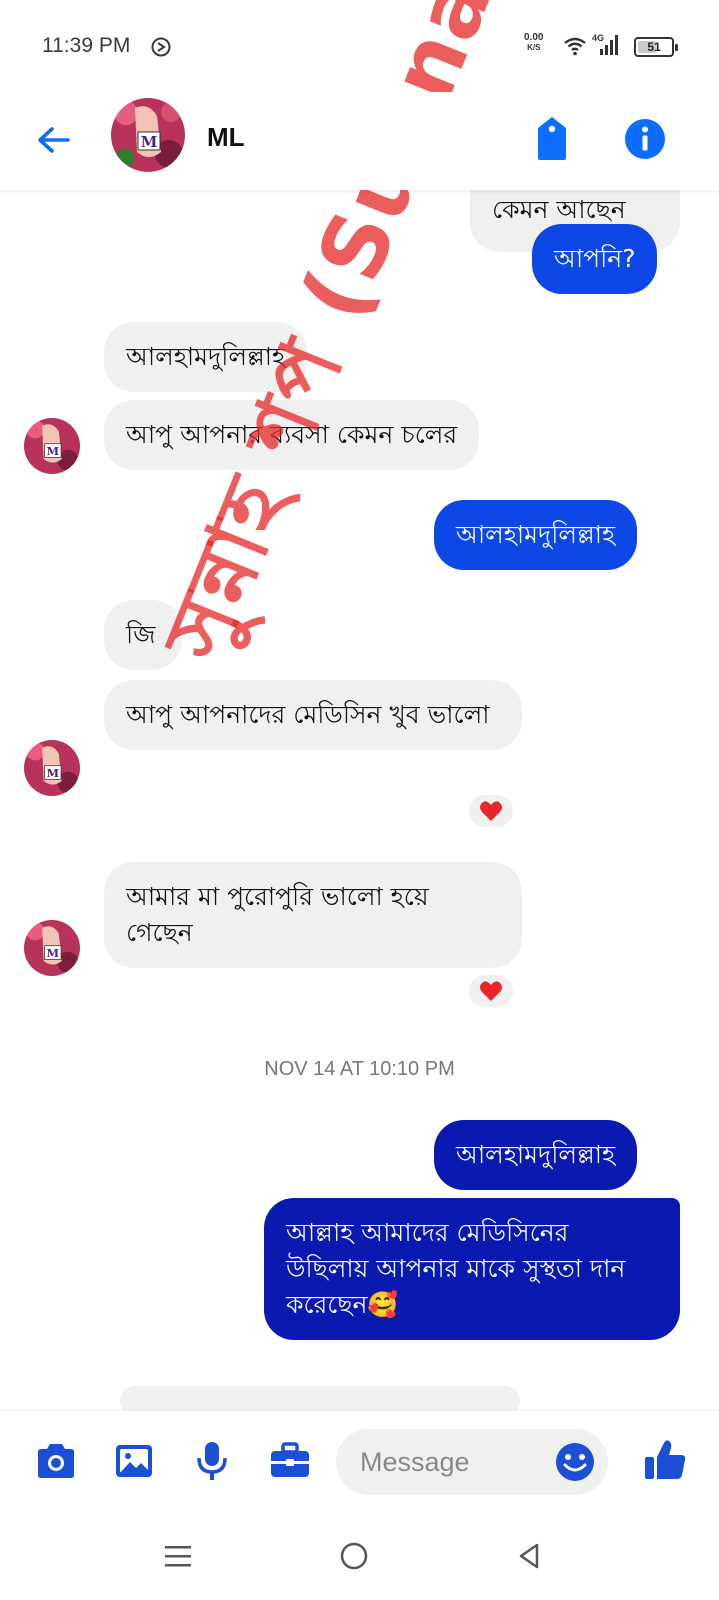 The width and height of the screenshot is (719, 1600). I want to click on gallery-button, so click(134, 1461).